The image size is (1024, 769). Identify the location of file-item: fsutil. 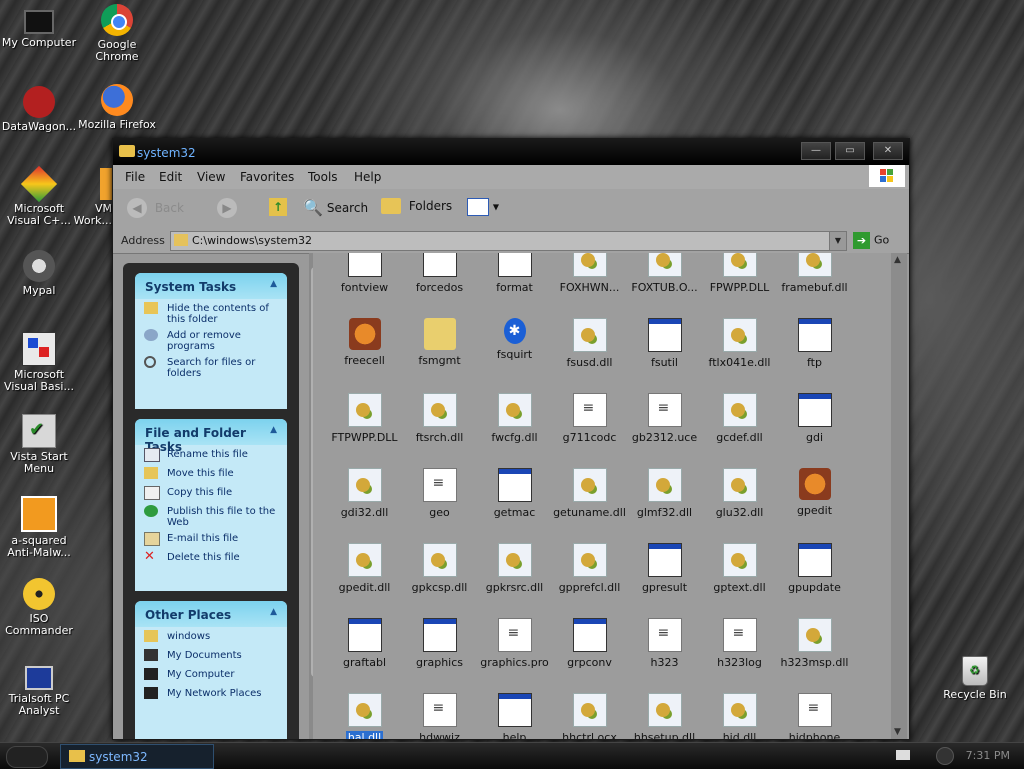
(664, 343).